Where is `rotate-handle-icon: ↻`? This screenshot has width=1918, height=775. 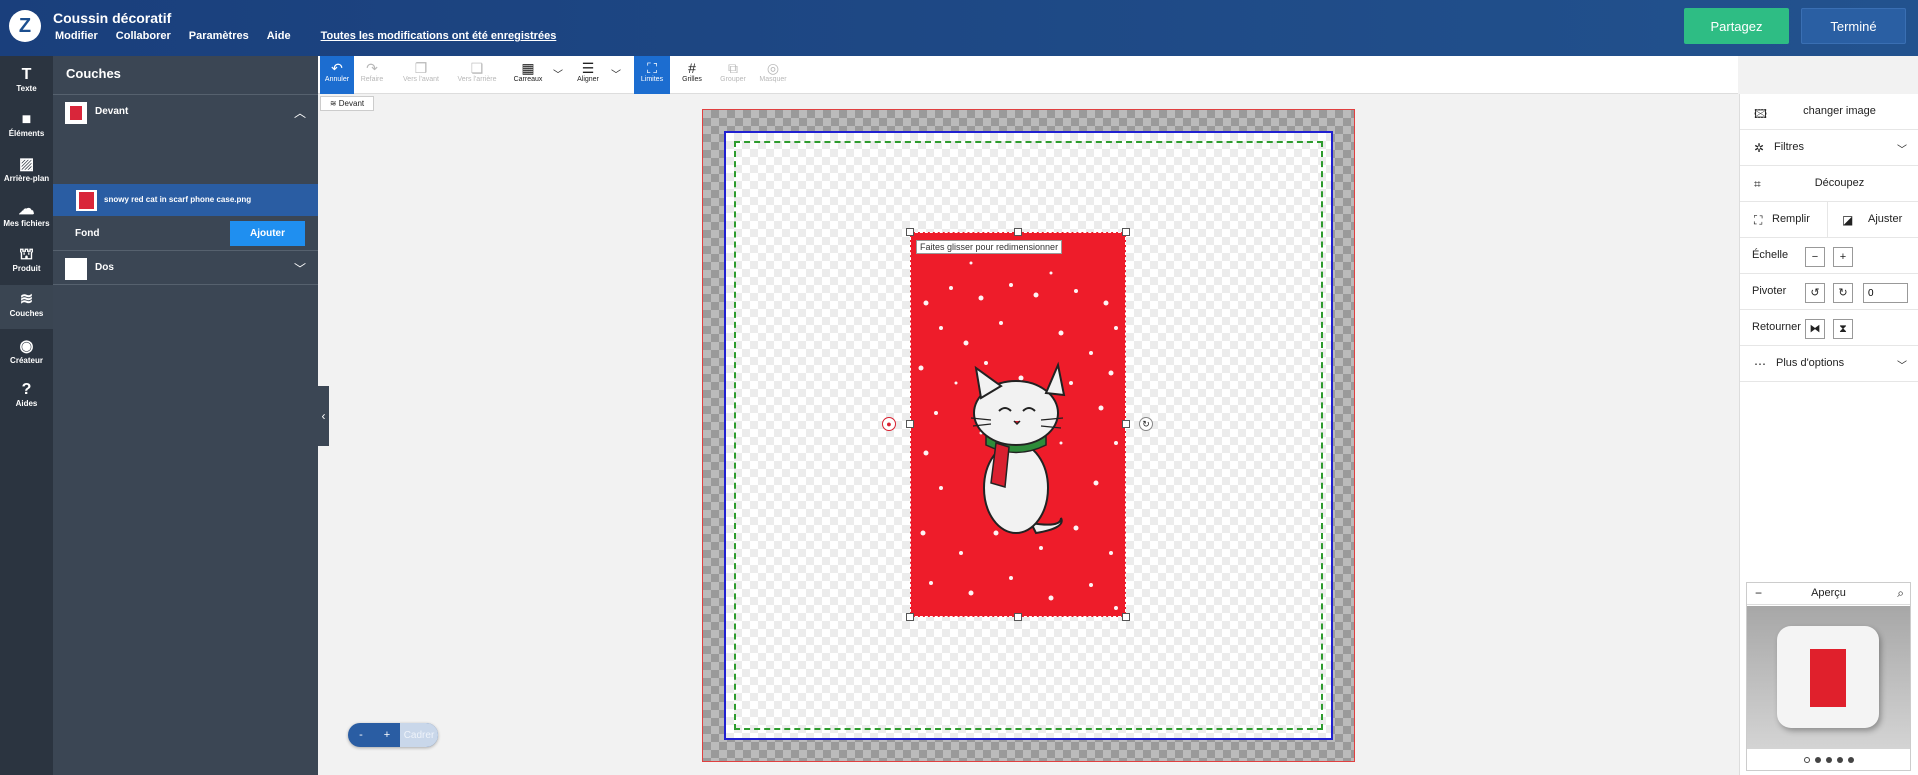 rotate-handle-icon: ↻ is located at coordinates (1146, 424).